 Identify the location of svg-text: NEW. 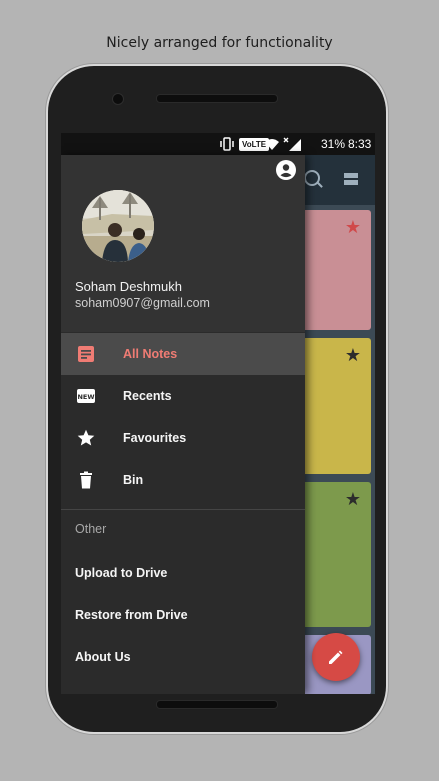
(85, 397).